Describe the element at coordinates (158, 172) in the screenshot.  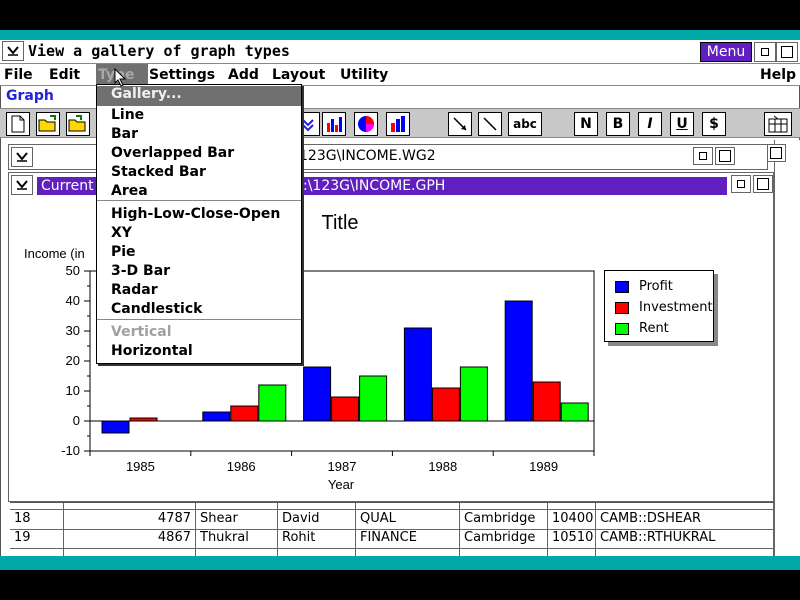
I see `type-menu-item-stacked-bar: Stacked Bar` at that location.